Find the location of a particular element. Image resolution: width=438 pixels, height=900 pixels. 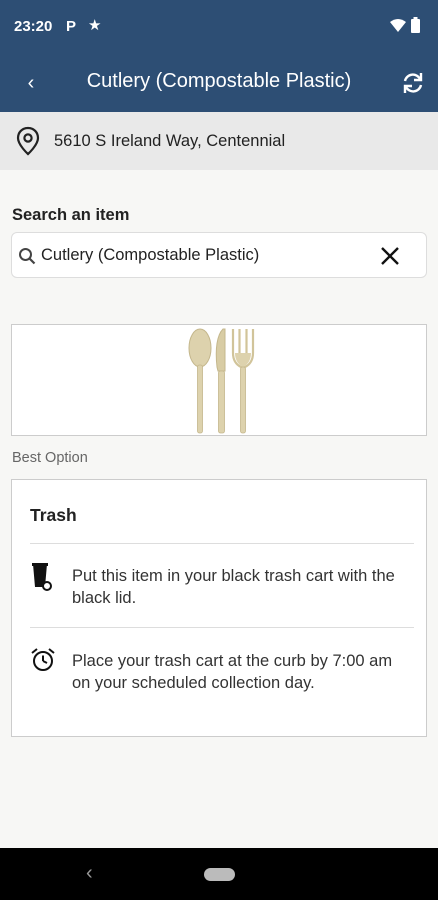

item-image is located at coordinates (219, 380).